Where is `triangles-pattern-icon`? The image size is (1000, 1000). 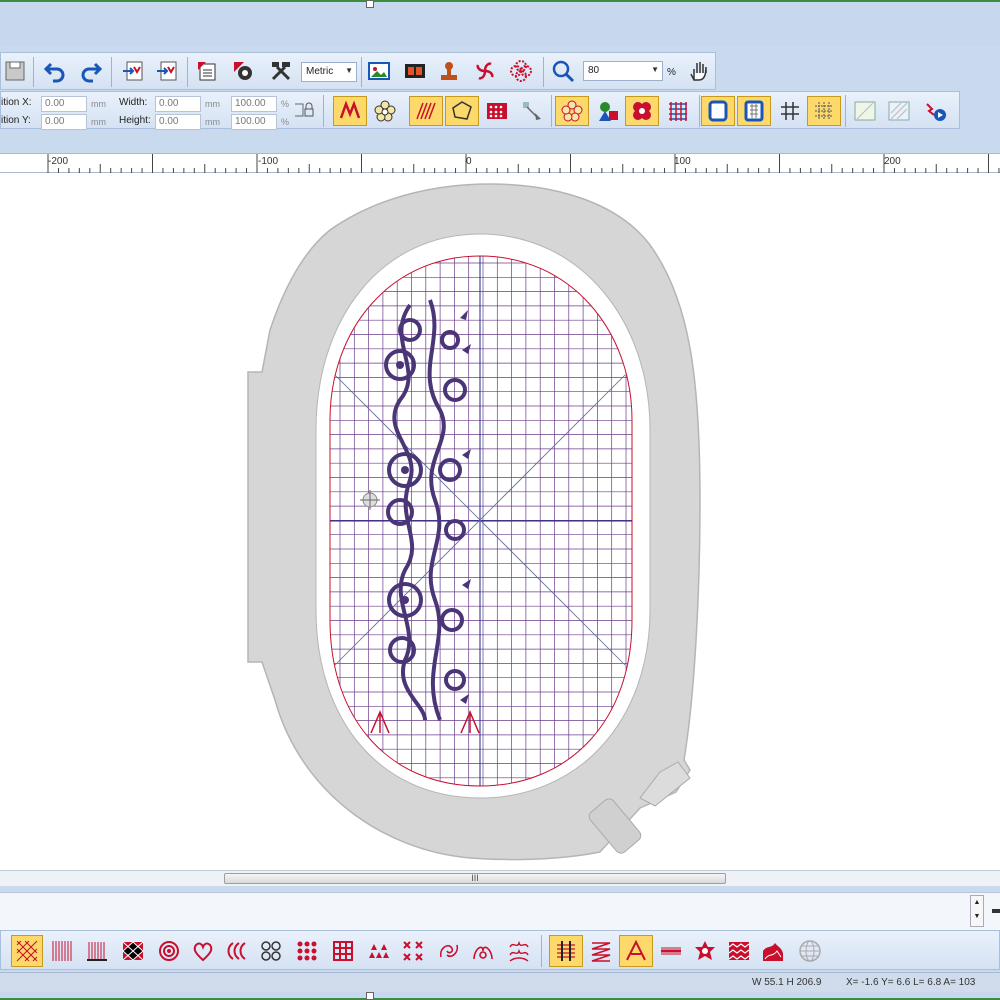 triangles-pattern-icon is located at coordinates (379, 951).